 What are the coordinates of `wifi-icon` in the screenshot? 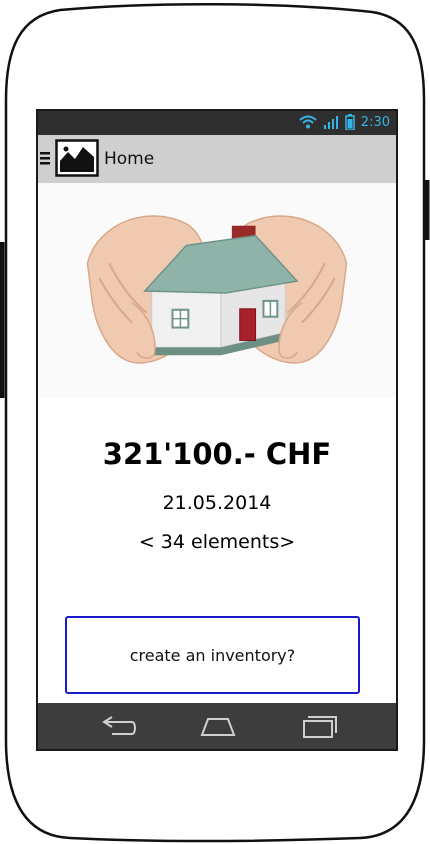 It's located at (308, 122).